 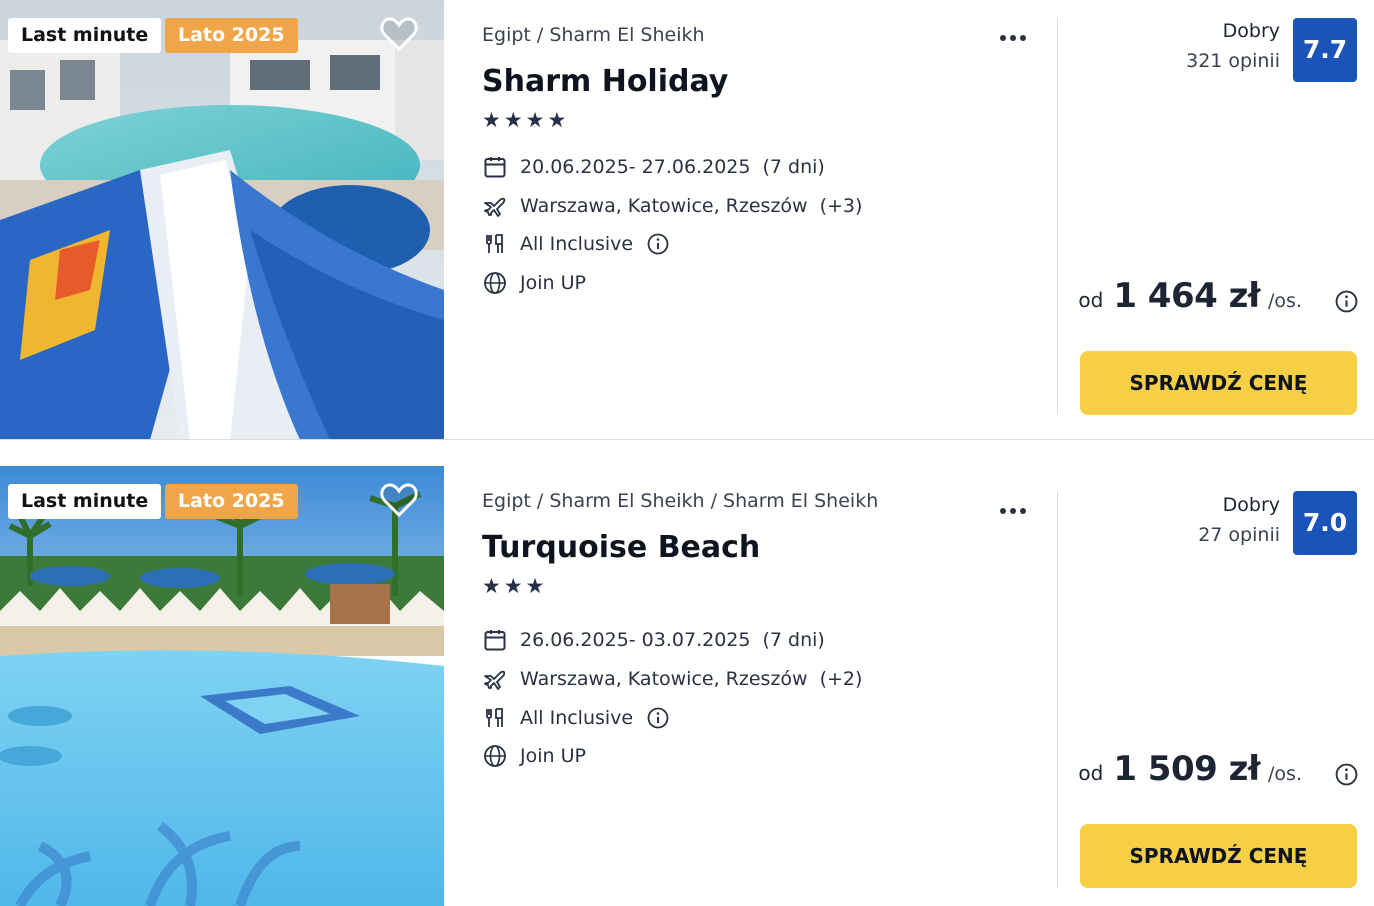 I want to click on price-amount: 1 464 zł, so click(x=1187, y=296).